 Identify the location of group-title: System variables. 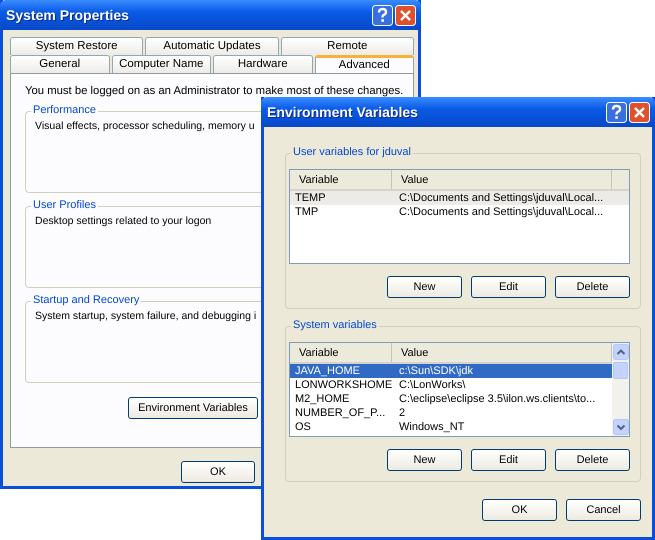
(335, 325).